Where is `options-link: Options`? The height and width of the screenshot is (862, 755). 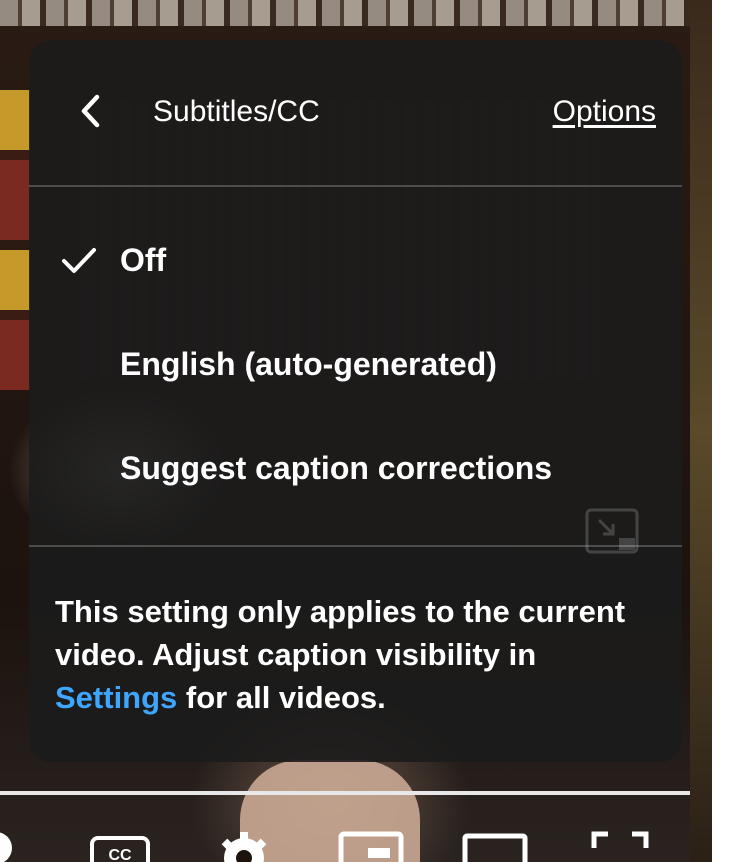
options-link: Options is located at coordinates (604, 112).